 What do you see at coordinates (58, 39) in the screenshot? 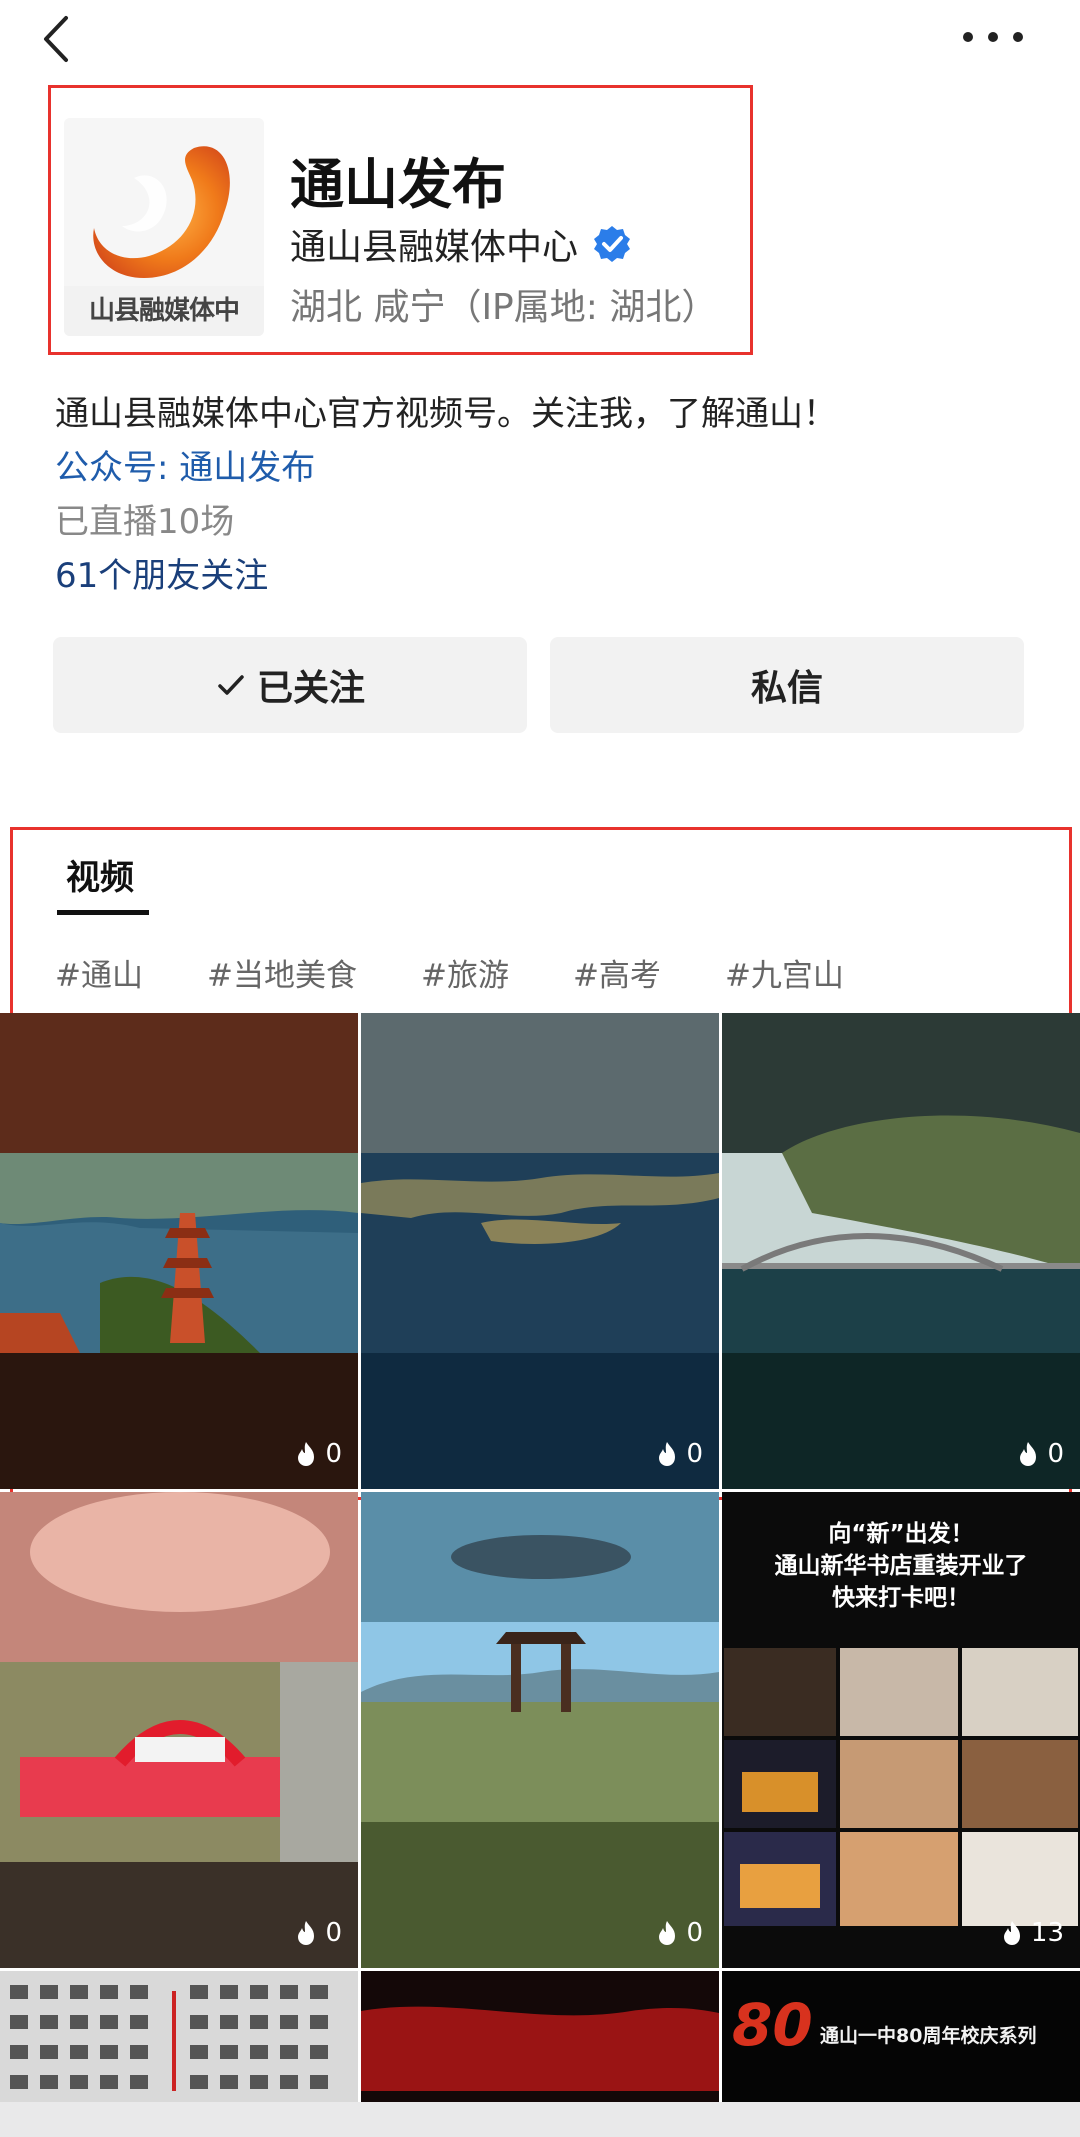
I see `back-arrow-icon` at bounding box center [58, 39].